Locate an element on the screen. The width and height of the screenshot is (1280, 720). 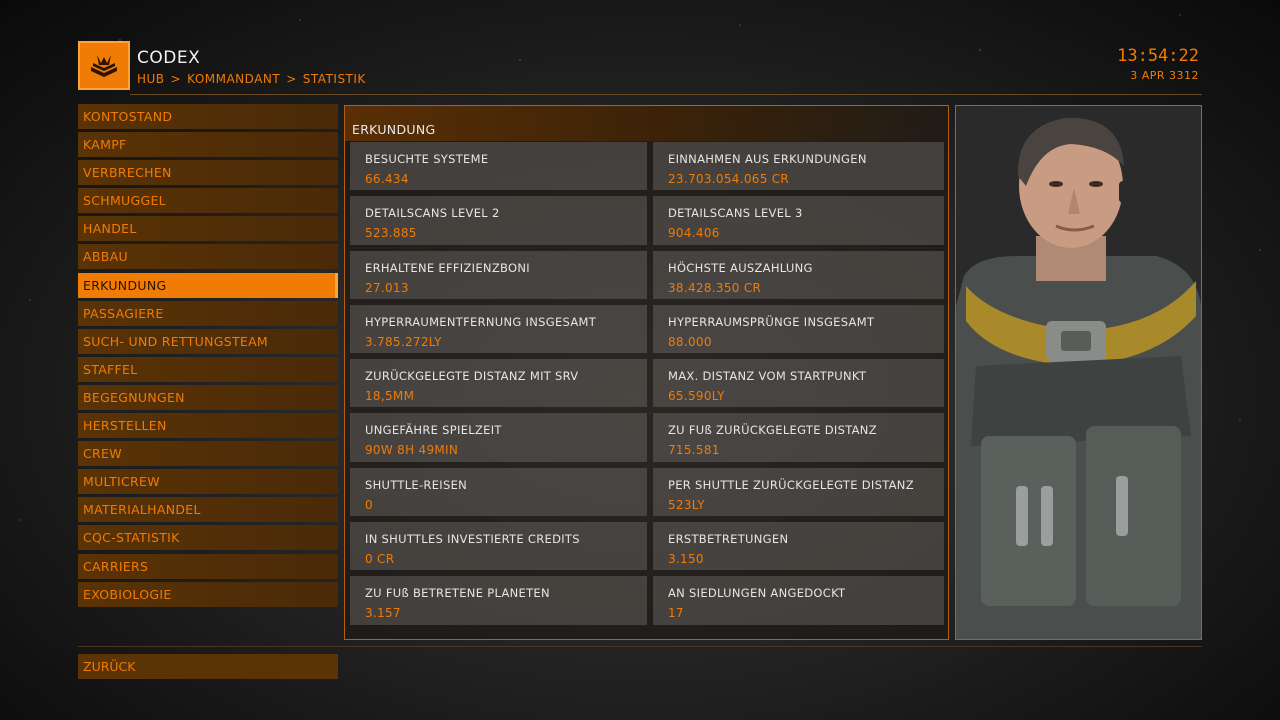
stat-cell: DETAILSCANS LEVEL 2 523.885 is located at coordinates (498, 220).